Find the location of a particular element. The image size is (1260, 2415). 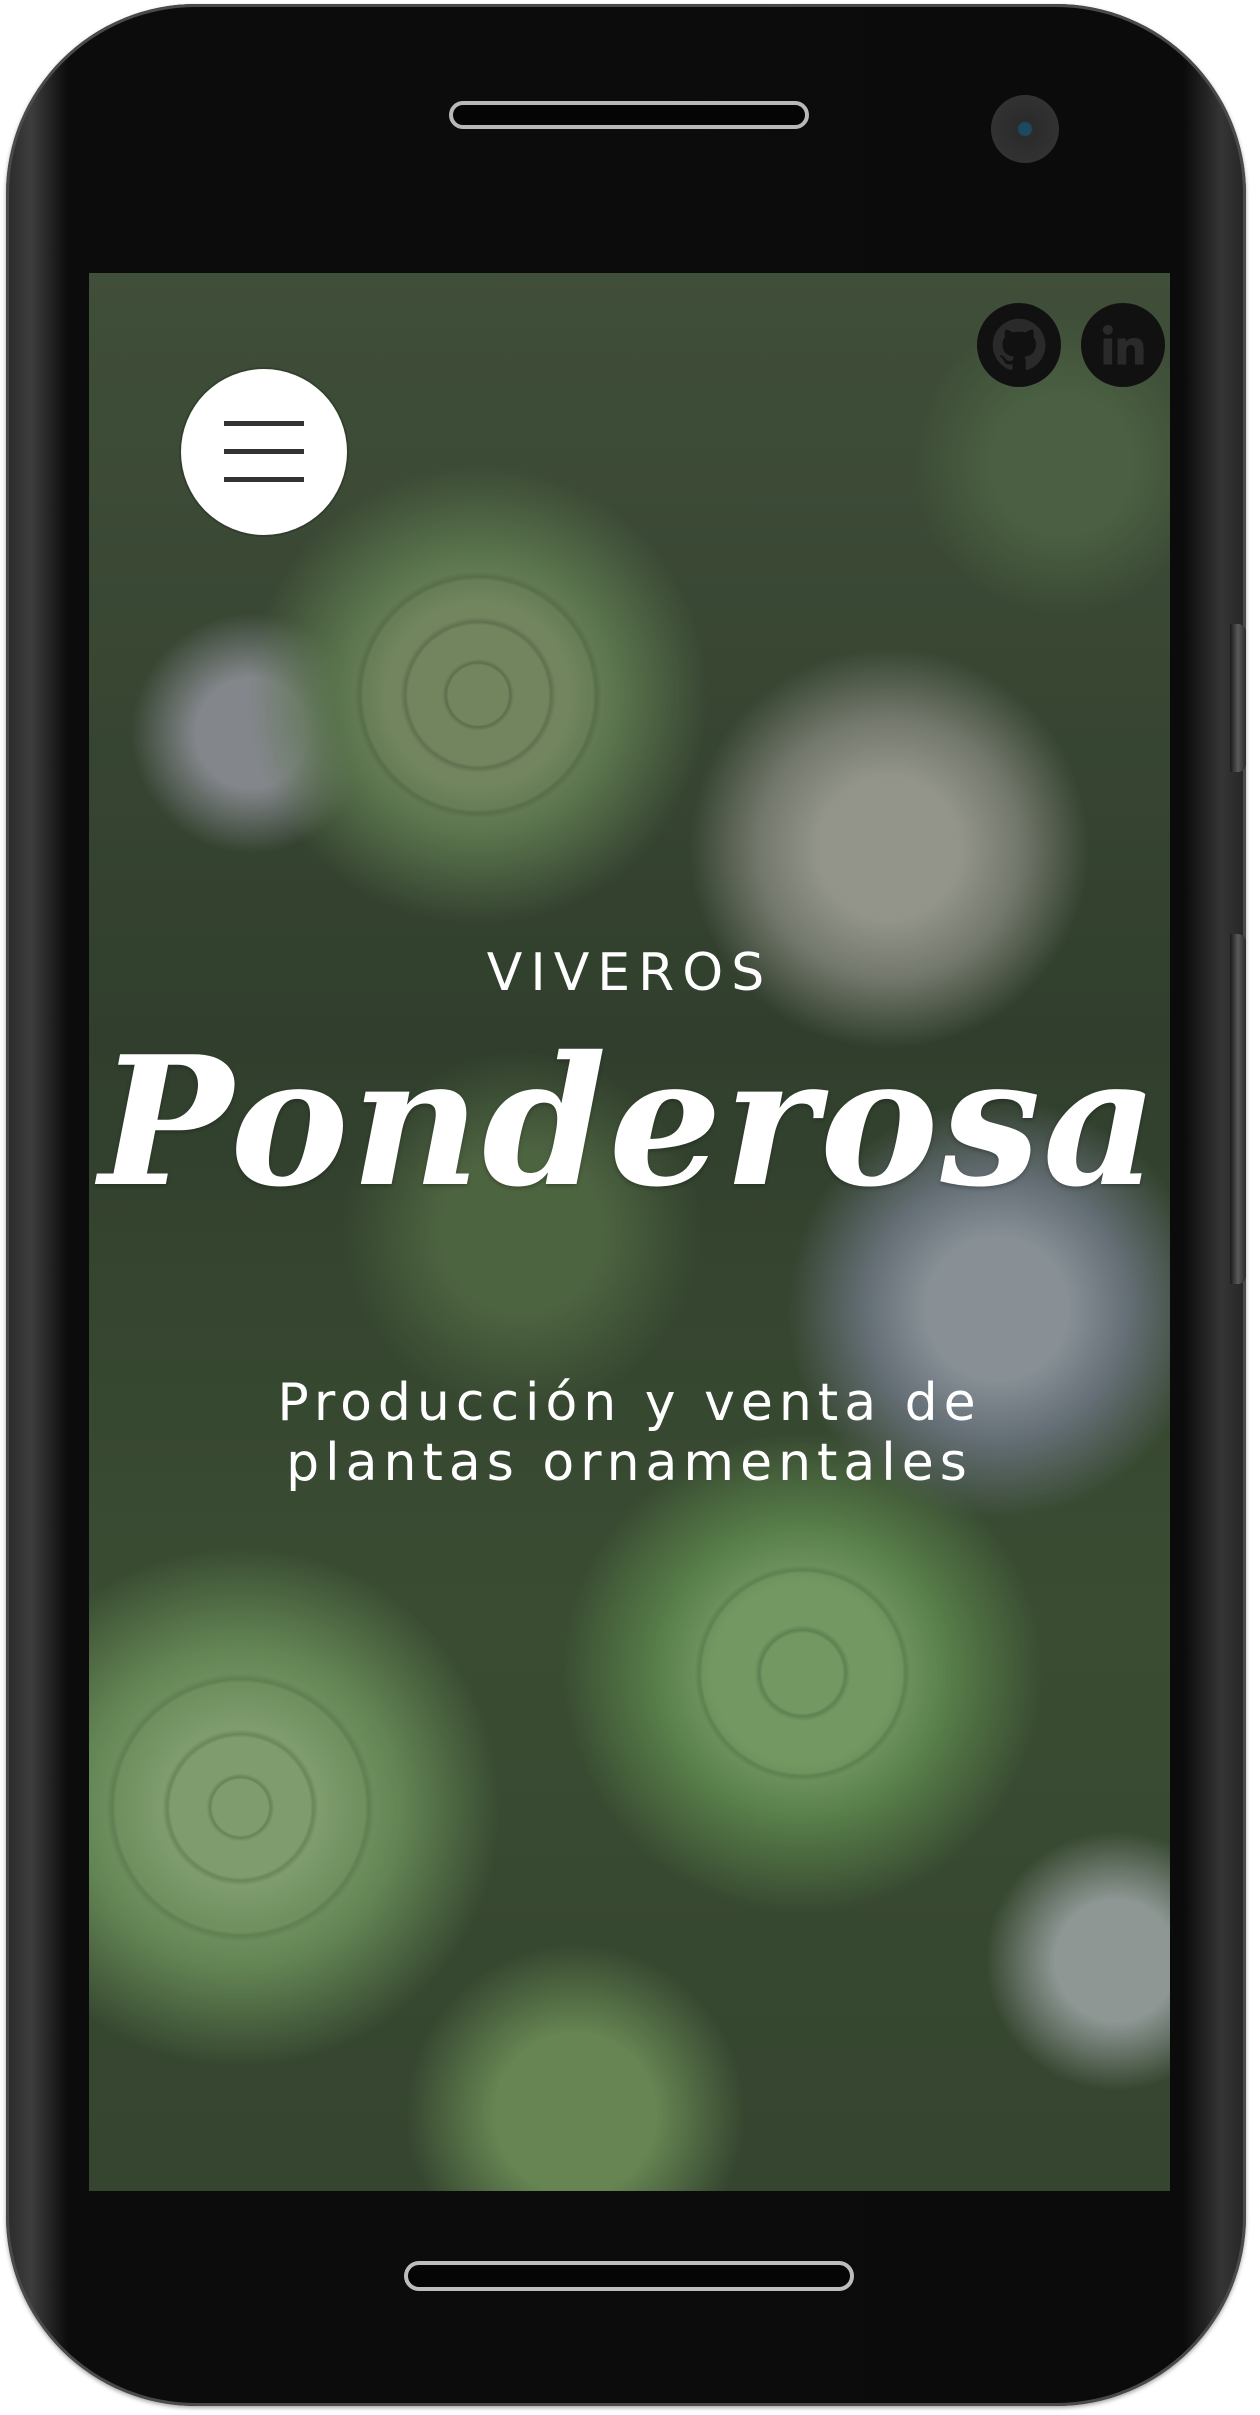

github-icon is located at coordinates (1019, 344).